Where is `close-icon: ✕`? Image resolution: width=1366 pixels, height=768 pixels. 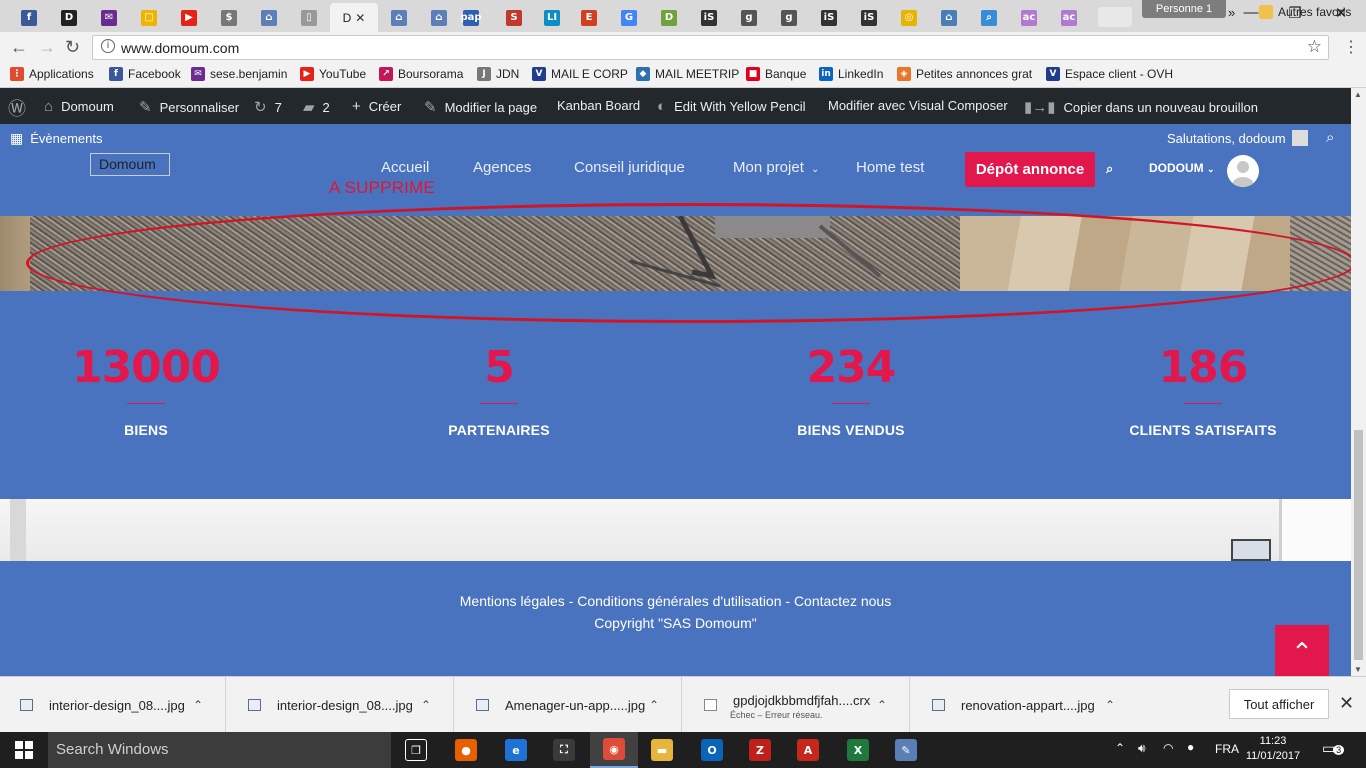 close-icon: ✕ is located at coordinates (1346, 703).